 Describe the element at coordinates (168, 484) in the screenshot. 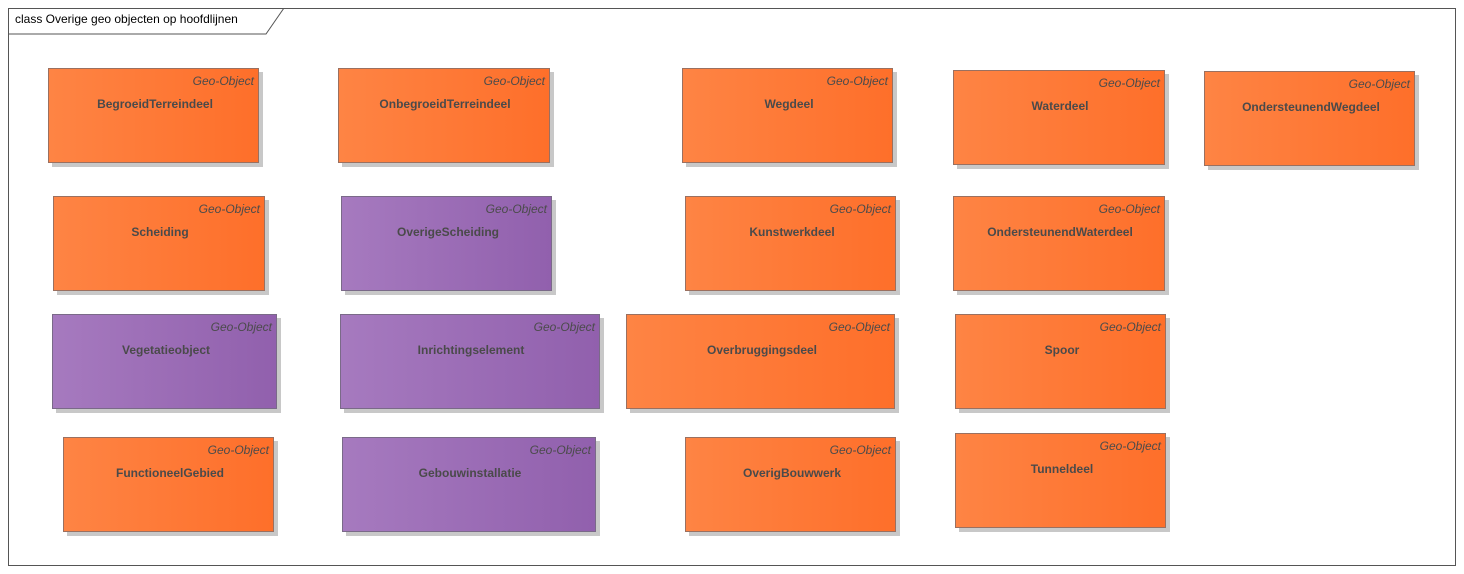

I see `class-box: Geo-Object FunctioneelGebied` at that location.